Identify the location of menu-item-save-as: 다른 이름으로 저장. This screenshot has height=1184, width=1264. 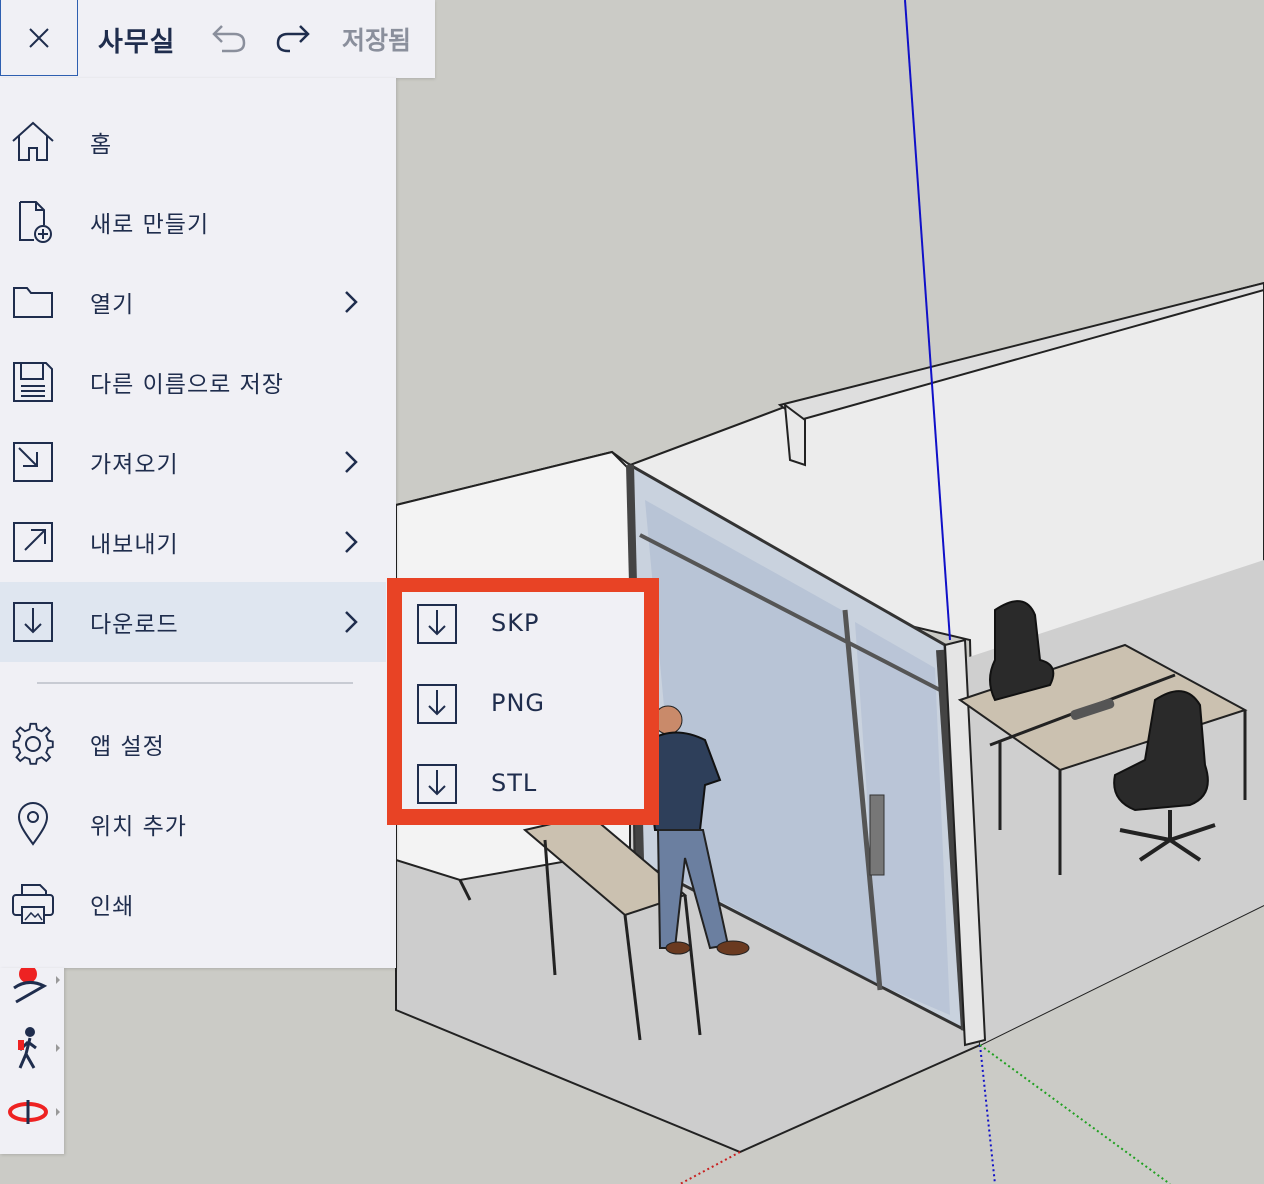
(193, 382).